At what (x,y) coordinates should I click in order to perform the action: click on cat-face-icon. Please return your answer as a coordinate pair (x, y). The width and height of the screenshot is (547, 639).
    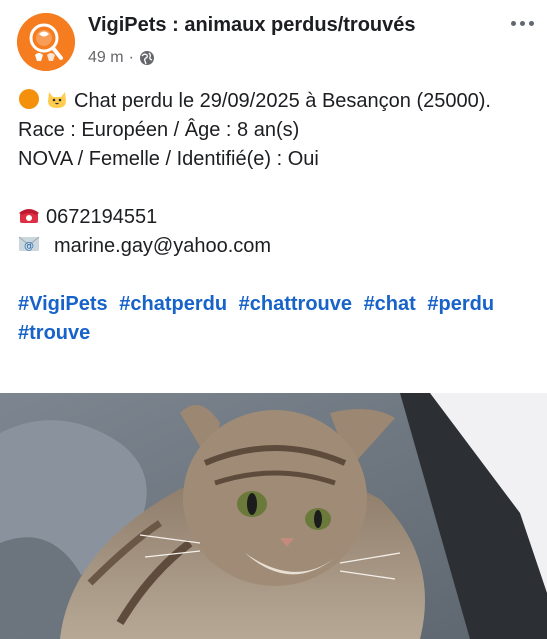
    Looking at the image, I should click on (57, 99).